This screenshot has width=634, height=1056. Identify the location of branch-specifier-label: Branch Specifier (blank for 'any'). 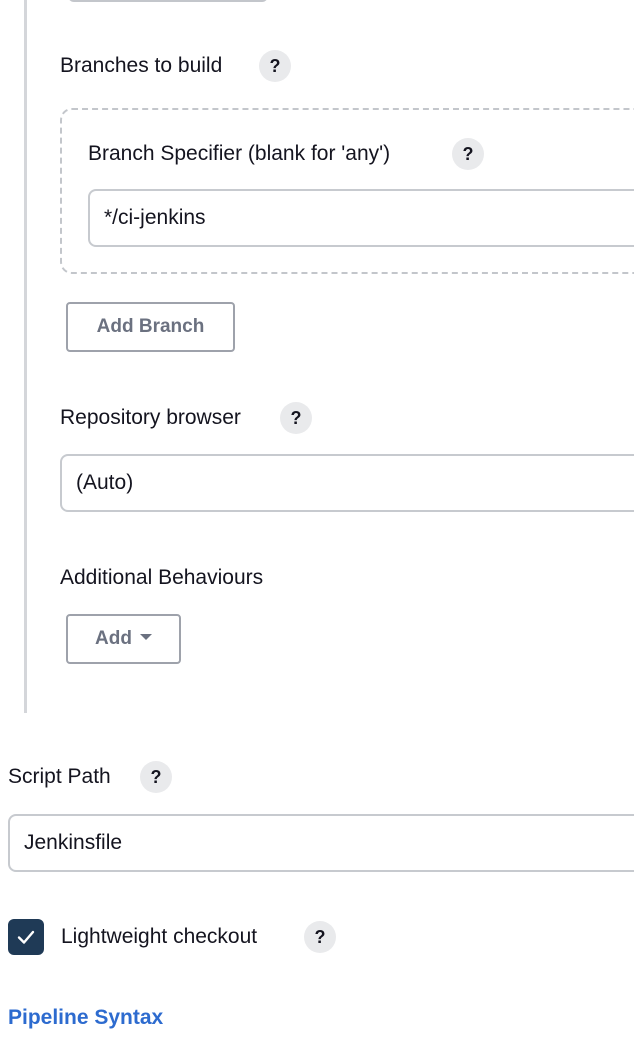
(239, 153).